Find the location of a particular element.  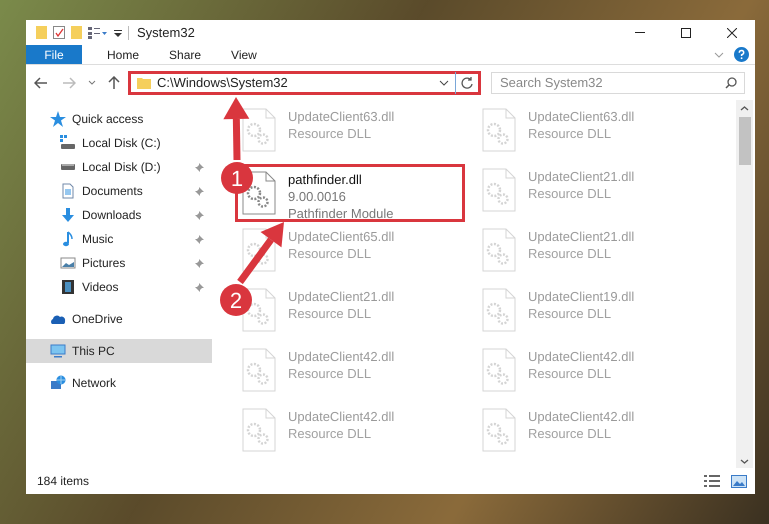

file-detail: Pathfinder Module is located at coordinates (341, 213).